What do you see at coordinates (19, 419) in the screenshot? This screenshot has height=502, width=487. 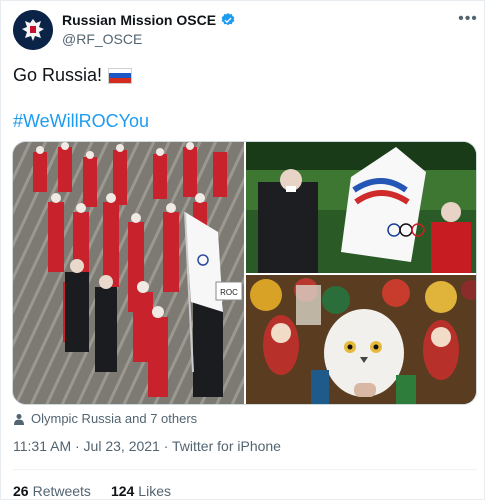 I see `person-icon` at bounding box center [19, 419].